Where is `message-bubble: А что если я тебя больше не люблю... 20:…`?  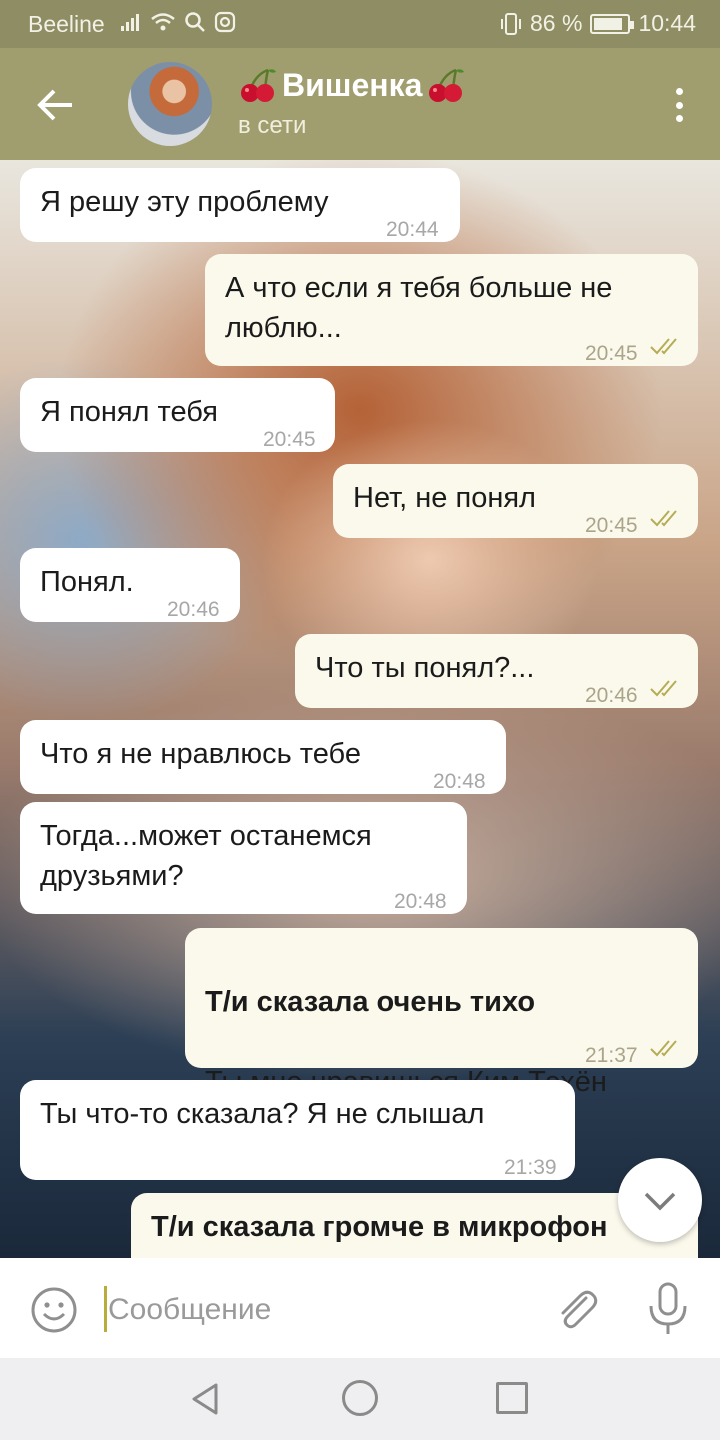 message-bubble: А что если я тебя больше не люблю... 20:… is located at coordinates (451, 310).